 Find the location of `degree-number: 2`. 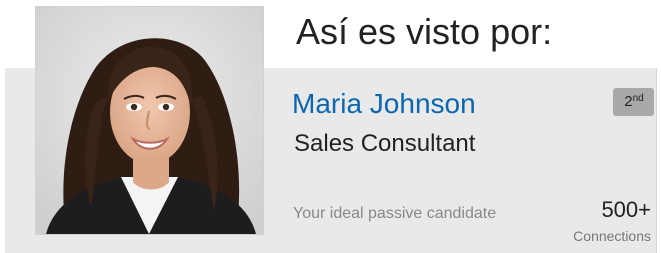

degree-number: 2 is located at coordinates (628, 101).